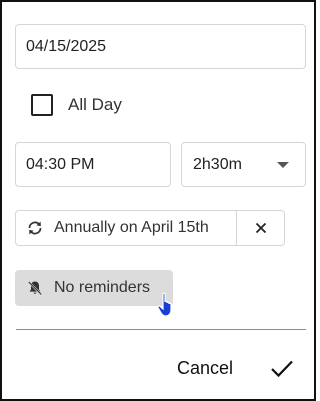 This screenshot has width=320, height=401. Describe the element at coordinates (102, 287) in the screenshot. I see `reminders-label: No reminders` at that location.